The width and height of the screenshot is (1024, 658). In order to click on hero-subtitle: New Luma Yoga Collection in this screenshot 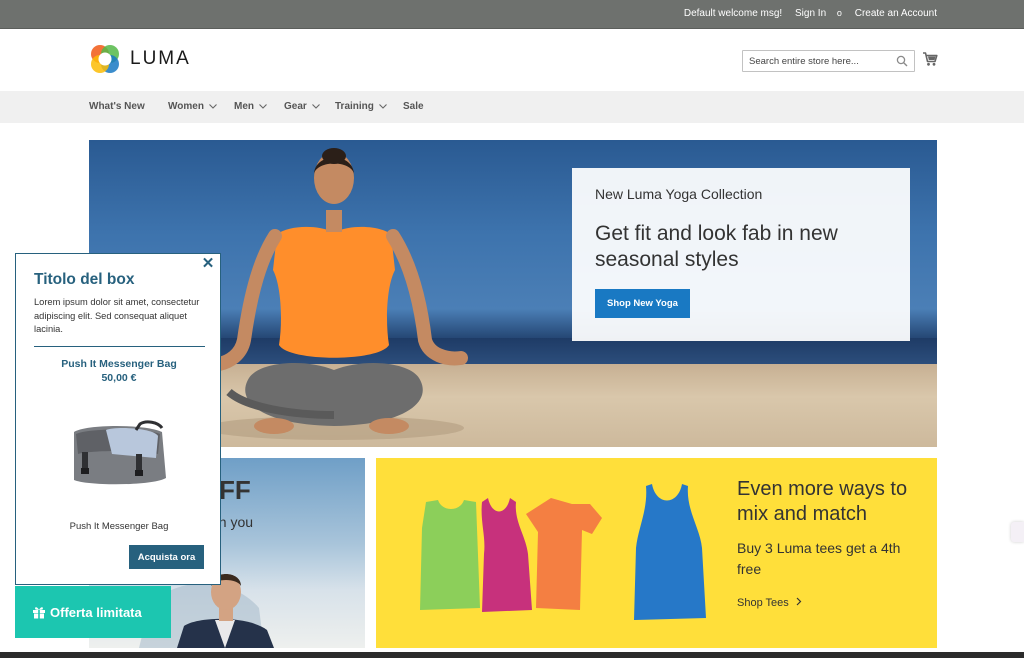, I will do `click(679, 194)`.